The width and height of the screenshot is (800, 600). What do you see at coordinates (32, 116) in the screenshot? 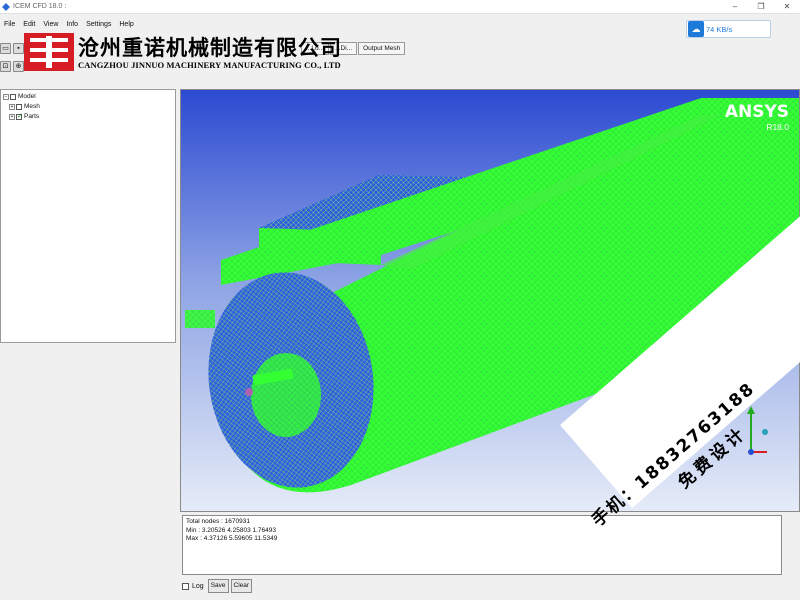
I see `tree-label-parts: Parts` at bounding box center [32, 116].